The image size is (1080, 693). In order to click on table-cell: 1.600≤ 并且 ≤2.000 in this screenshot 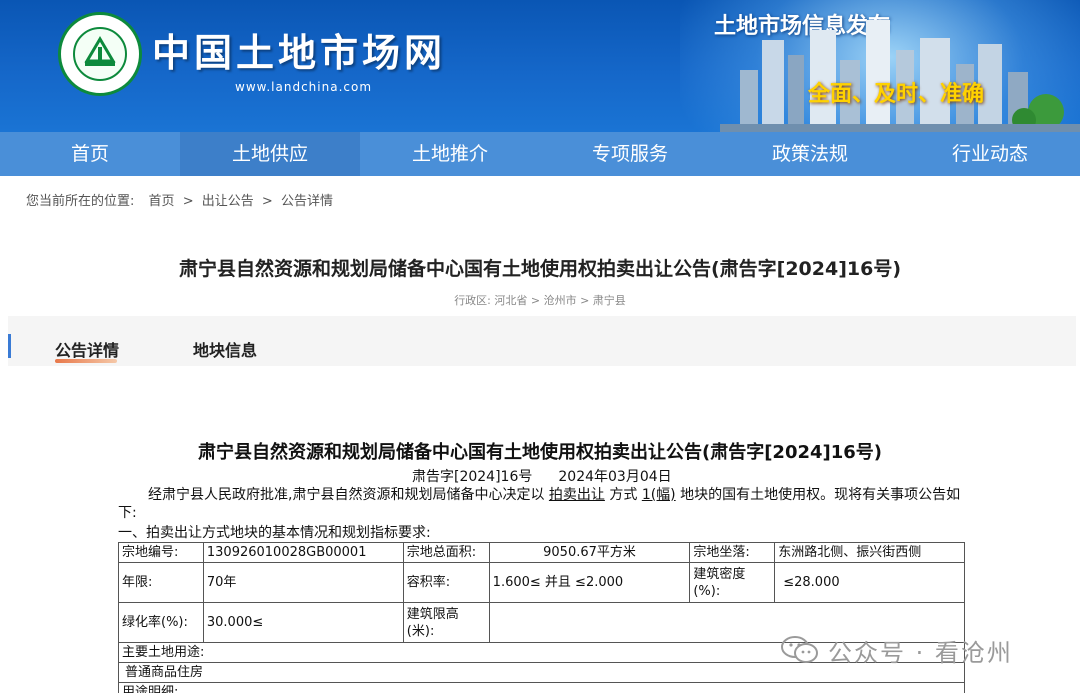, I will do `click(589, 582)`.